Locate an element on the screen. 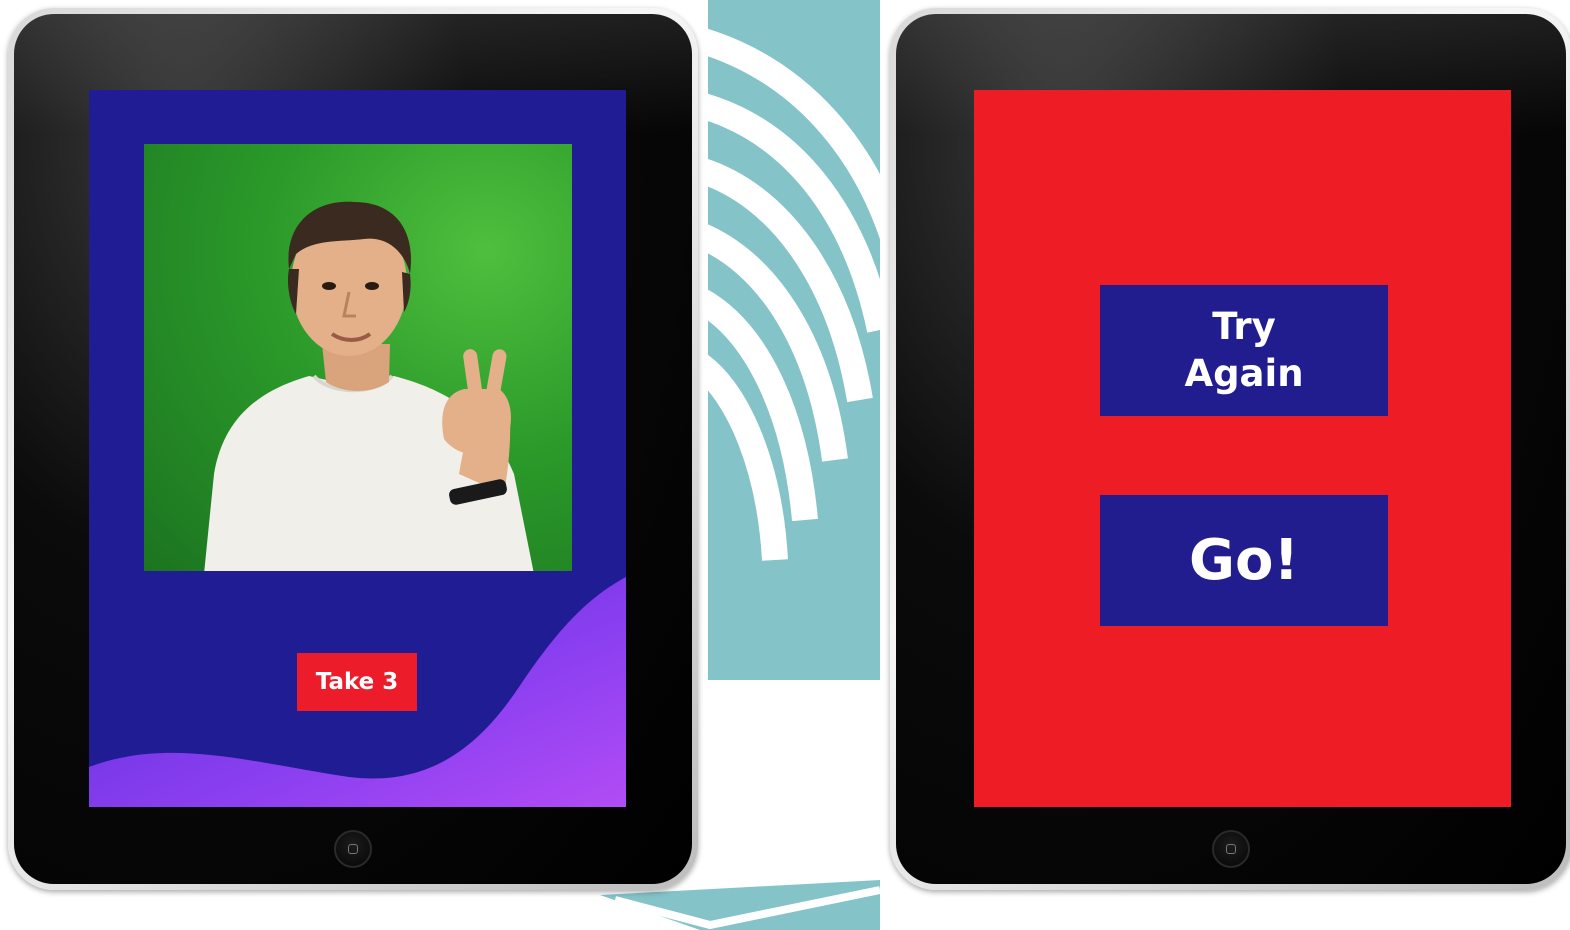 Image resolution: width=1570 pixels, height=930 pixels. captured-photo is located at coordinates (358, 357).